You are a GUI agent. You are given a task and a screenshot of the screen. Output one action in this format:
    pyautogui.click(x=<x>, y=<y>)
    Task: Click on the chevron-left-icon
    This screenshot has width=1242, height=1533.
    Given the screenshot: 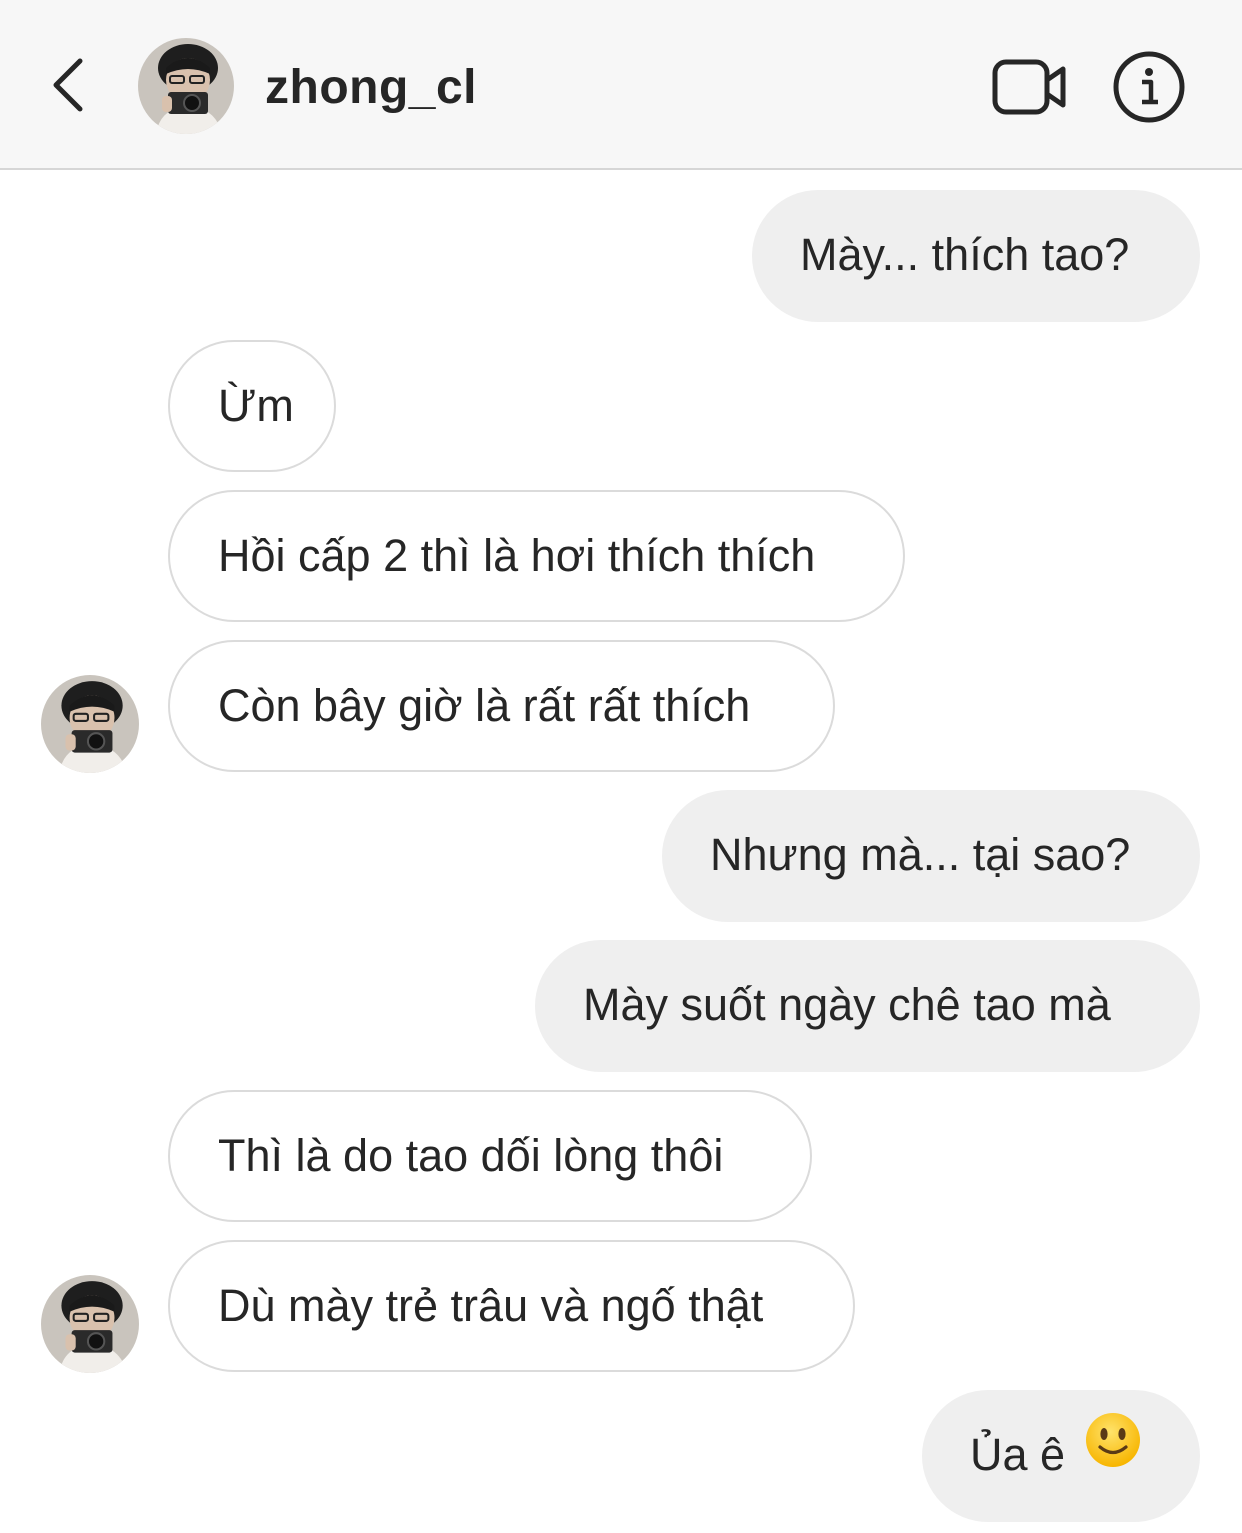 What is the action you would take?
    pyautogui.click(x=68, y=85)
    